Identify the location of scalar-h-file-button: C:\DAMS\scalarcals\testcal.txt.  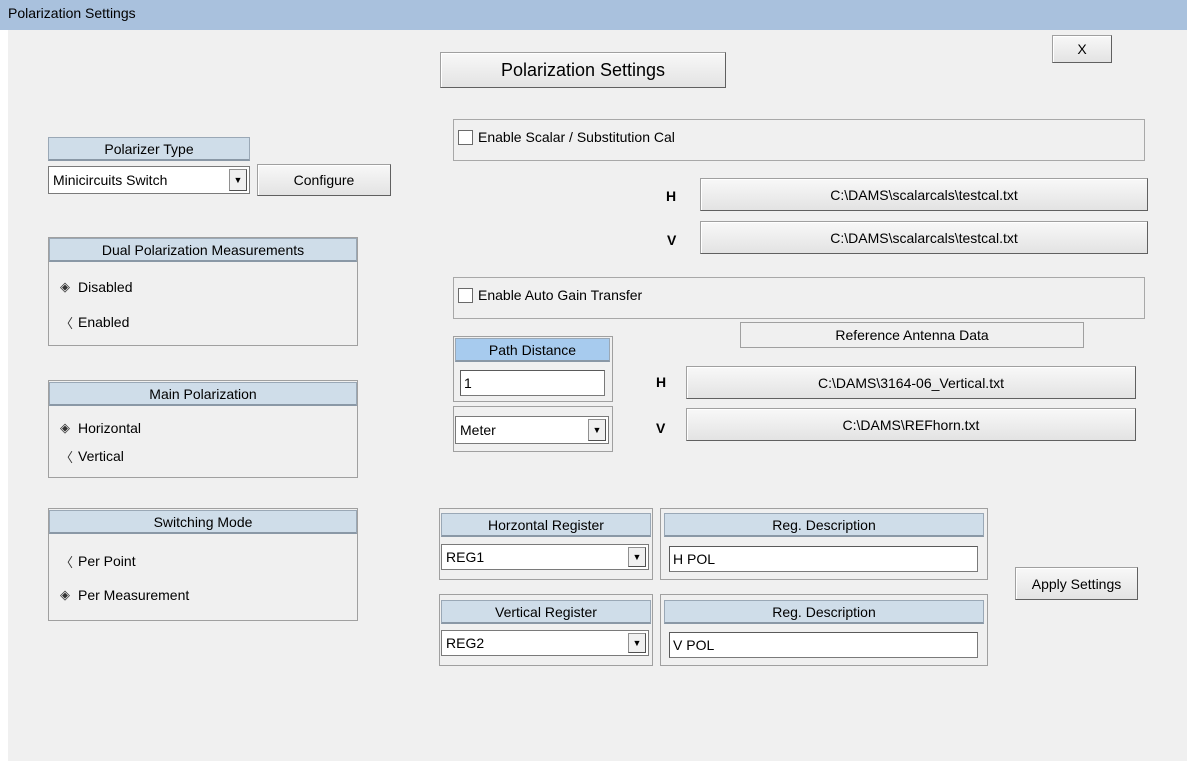
(924, 194).